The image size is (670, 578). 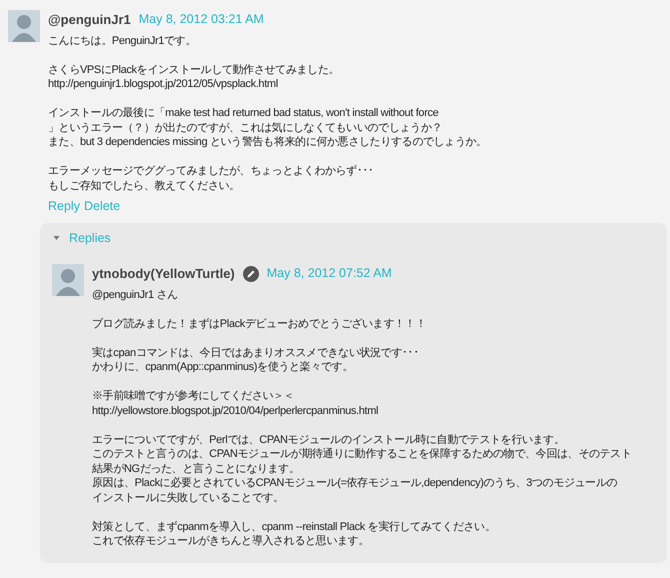 What do you see at coordinates (236, 403) in the screenshot?
I see `comment-text: ※手前味噌ですが参考にしてください＞＜ http://yellowstore.blogspot.jp/2010/04/perlperlercpanminus.html` at bounding box center [236, 403].